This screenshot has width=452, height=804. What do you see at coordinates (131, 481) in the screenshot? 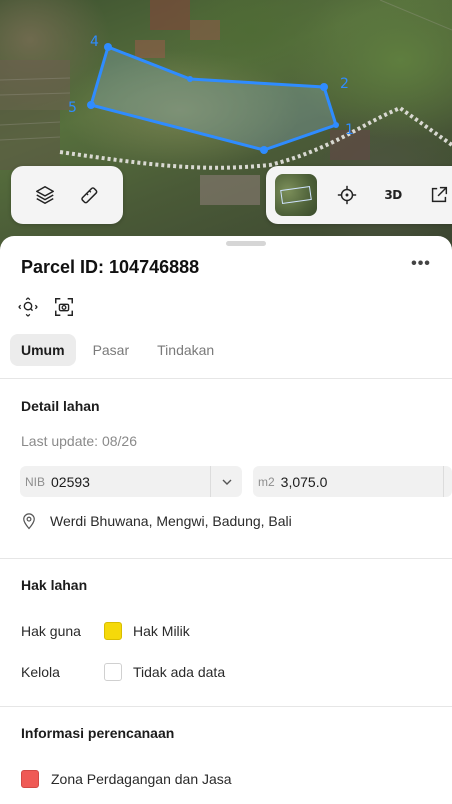
I see `nib-field: NIB 02593` at bounding box center [131, 481].